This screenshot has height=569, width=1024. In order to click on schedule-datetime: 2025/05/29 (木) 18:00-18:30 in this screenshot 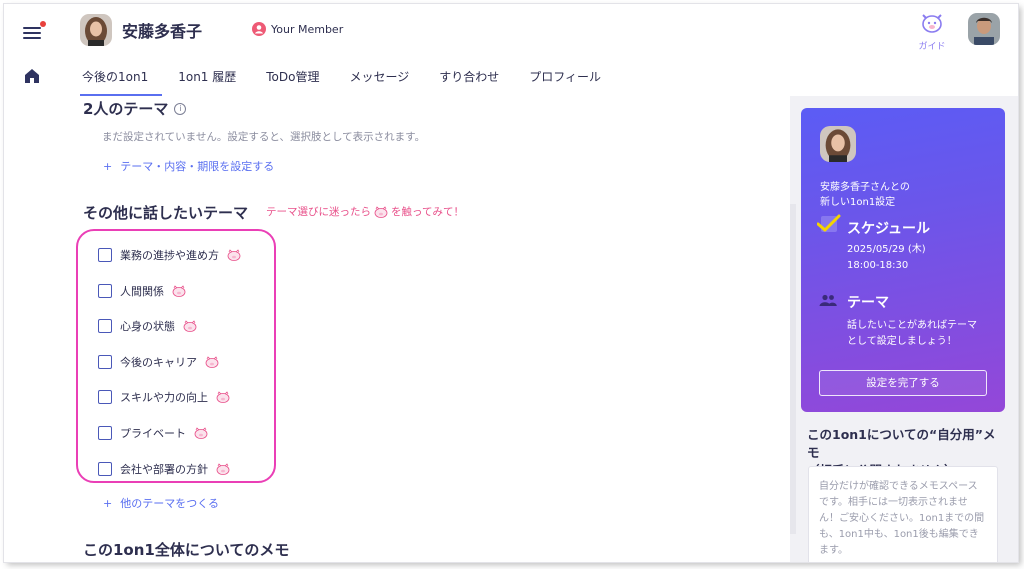, I will do `click(886, 258)`.